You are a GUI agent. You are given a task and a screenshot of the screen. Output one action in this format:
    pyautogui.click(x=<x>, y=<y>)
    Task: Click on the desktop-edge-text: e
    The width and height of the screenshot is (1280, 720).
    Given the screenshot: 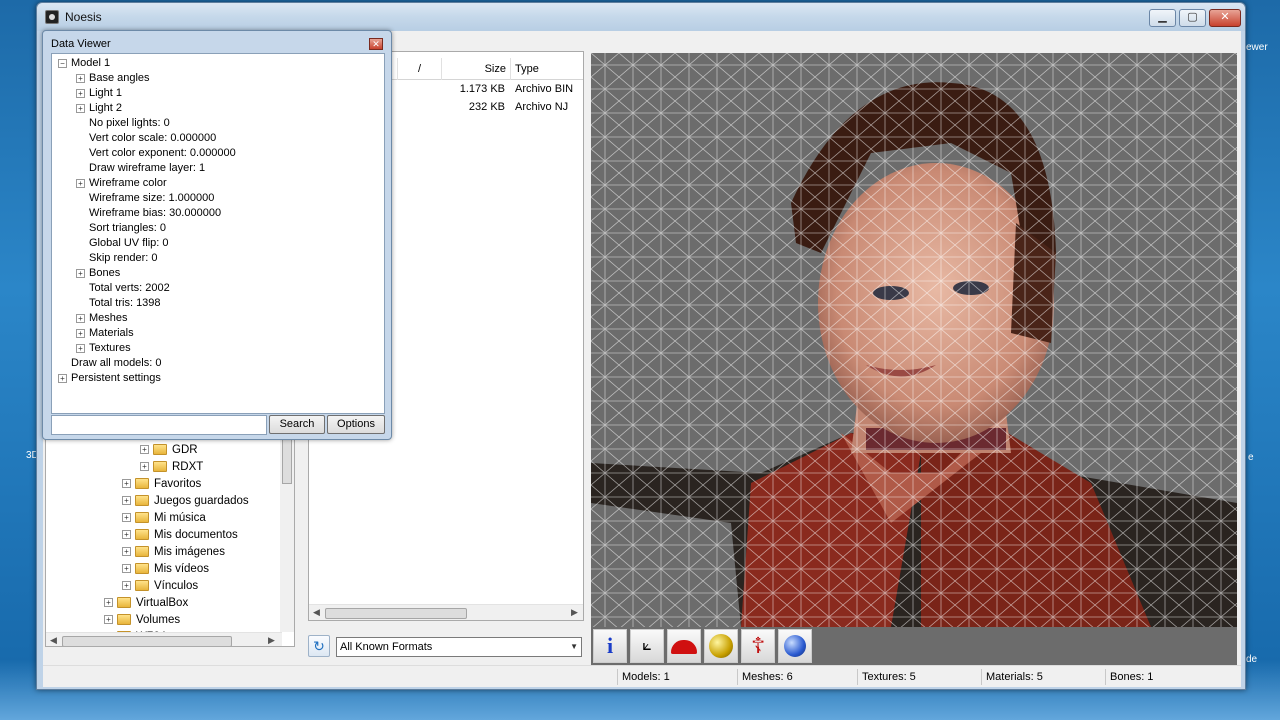 What is the action you would take?
    pyautogui.click(x=1251, y=457)
    